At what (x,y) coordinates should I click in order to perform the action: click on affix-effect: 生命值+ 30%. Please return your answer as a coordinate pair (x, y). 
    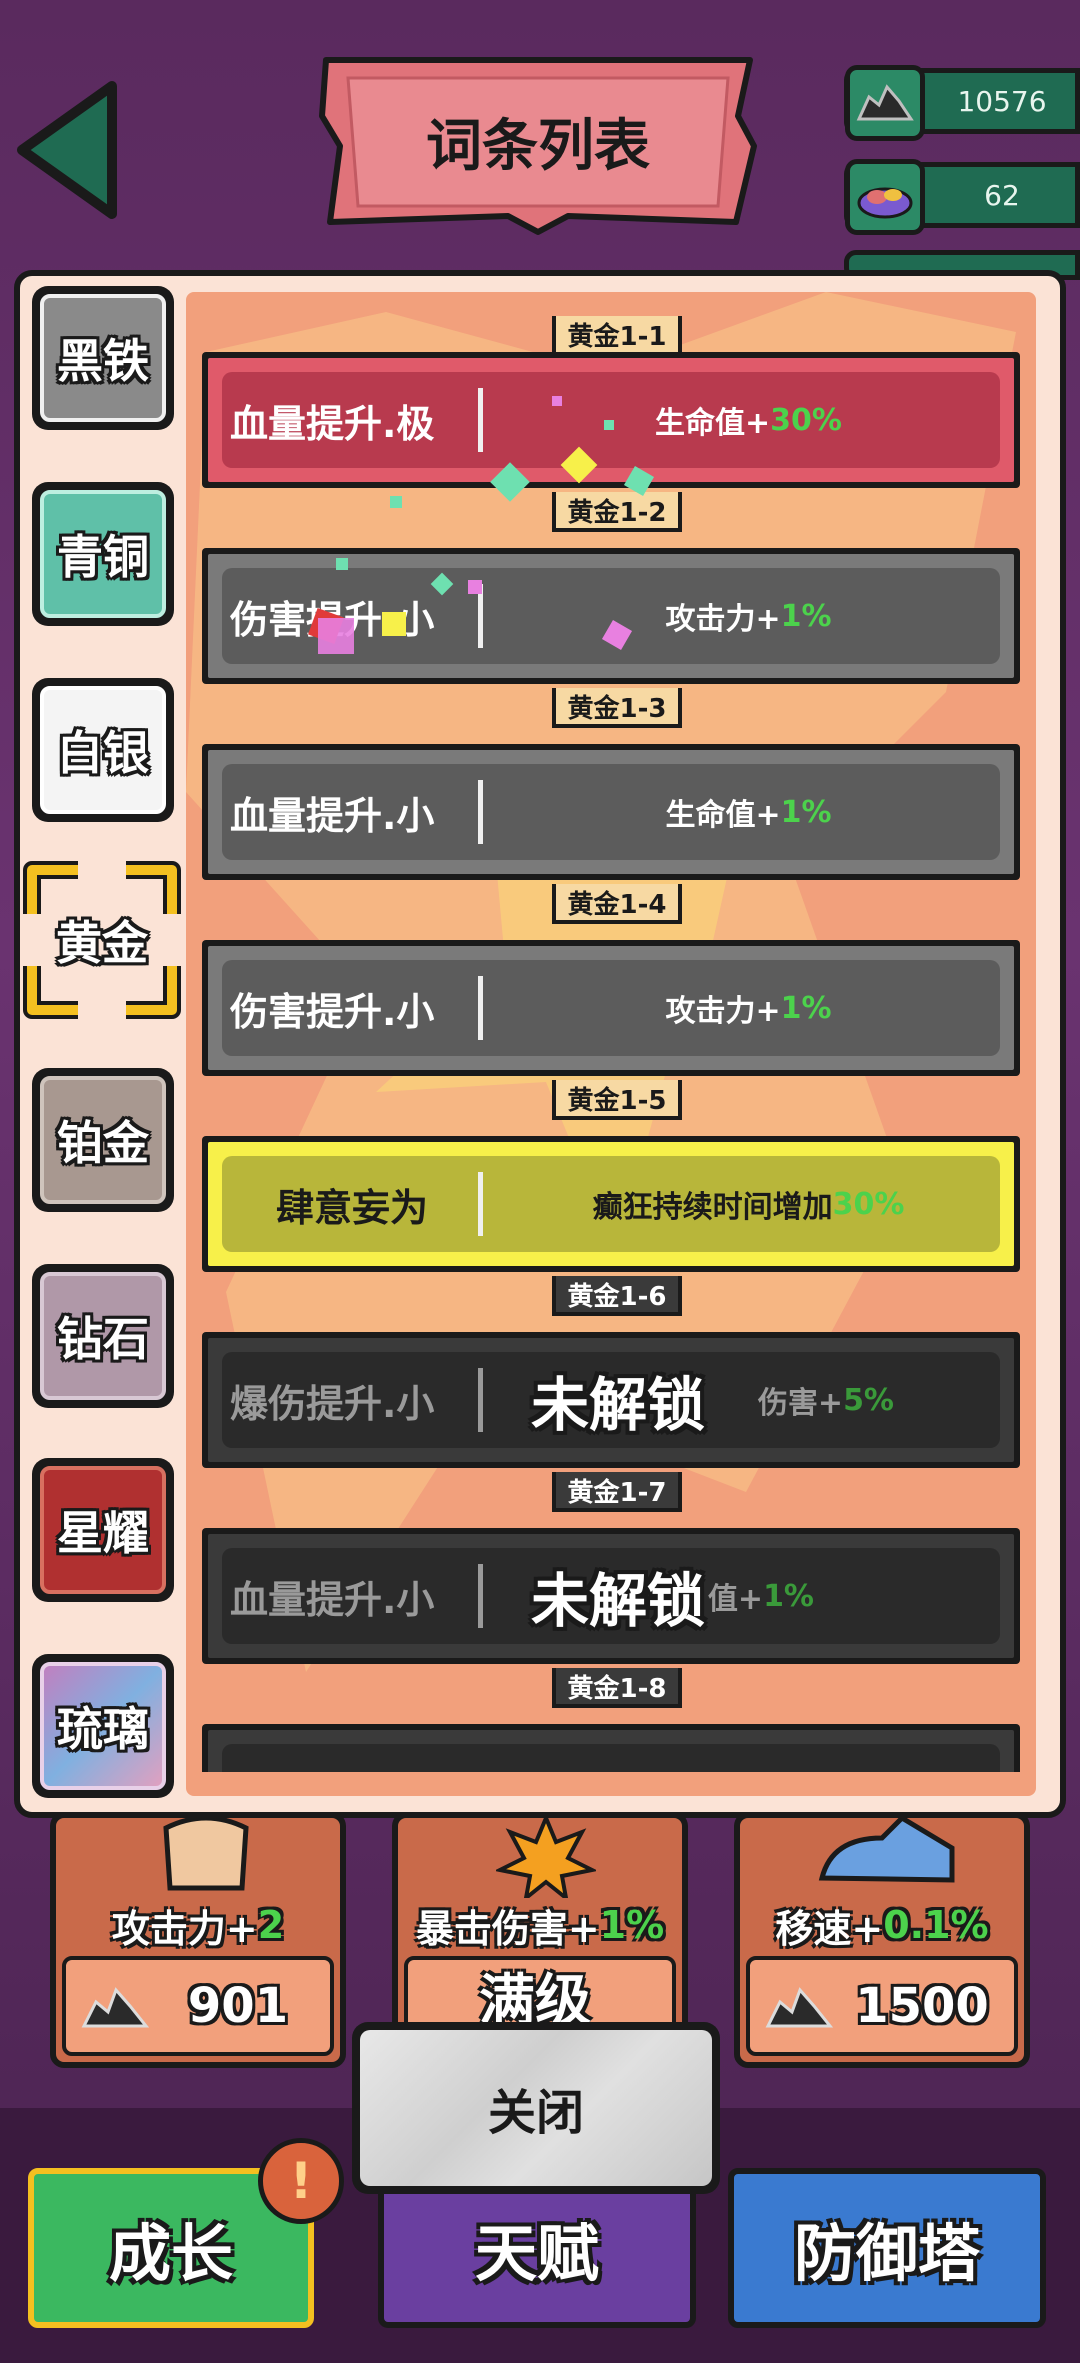
    Looking at the image, I should click on (748, 422).